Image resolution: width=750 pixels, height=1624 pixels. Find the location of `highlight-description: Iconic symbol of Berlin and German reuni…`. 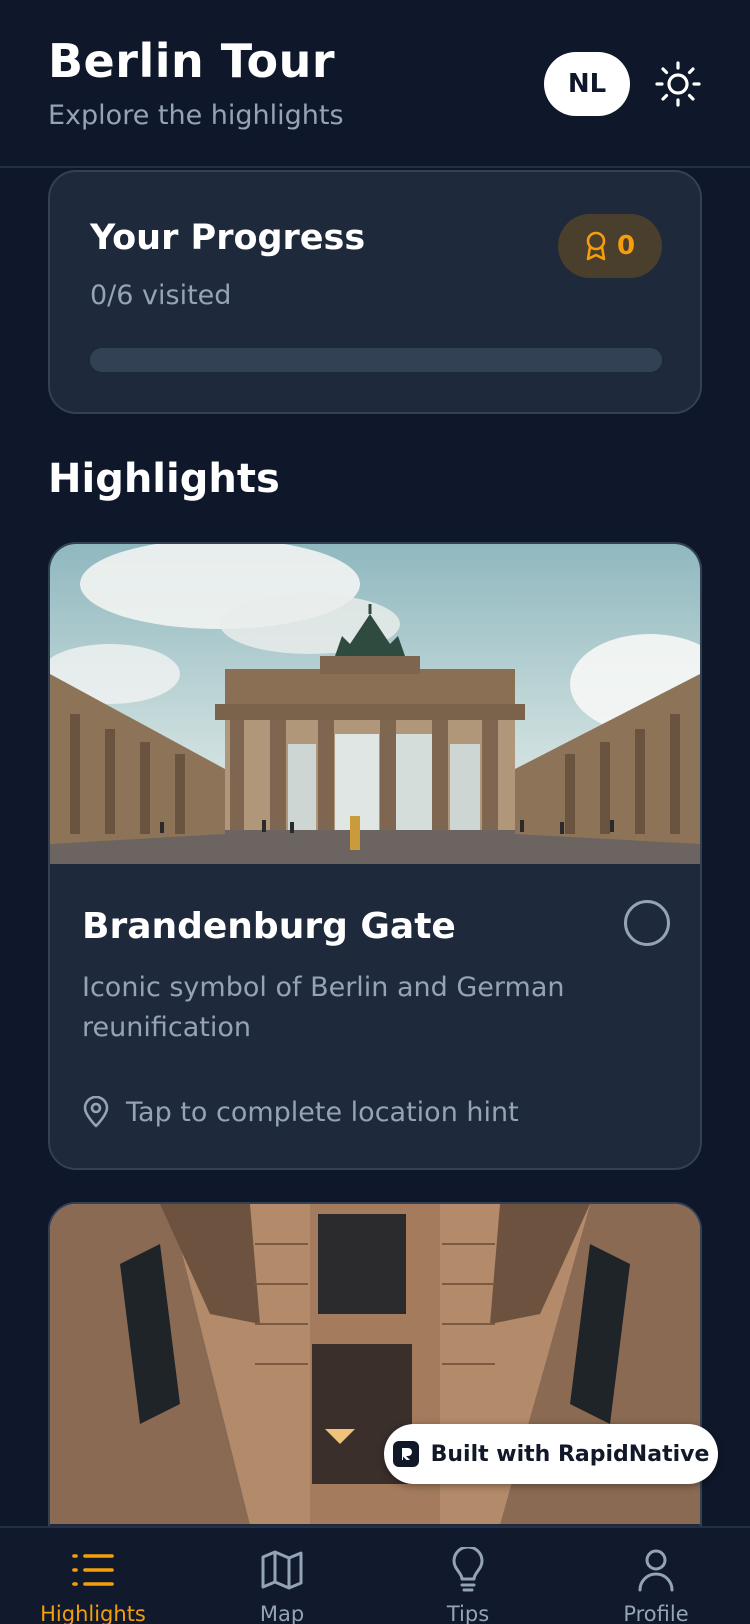

highlight-description: Iconic symbol of Berlin and German reuni… is located at coordinates (323, 1007).